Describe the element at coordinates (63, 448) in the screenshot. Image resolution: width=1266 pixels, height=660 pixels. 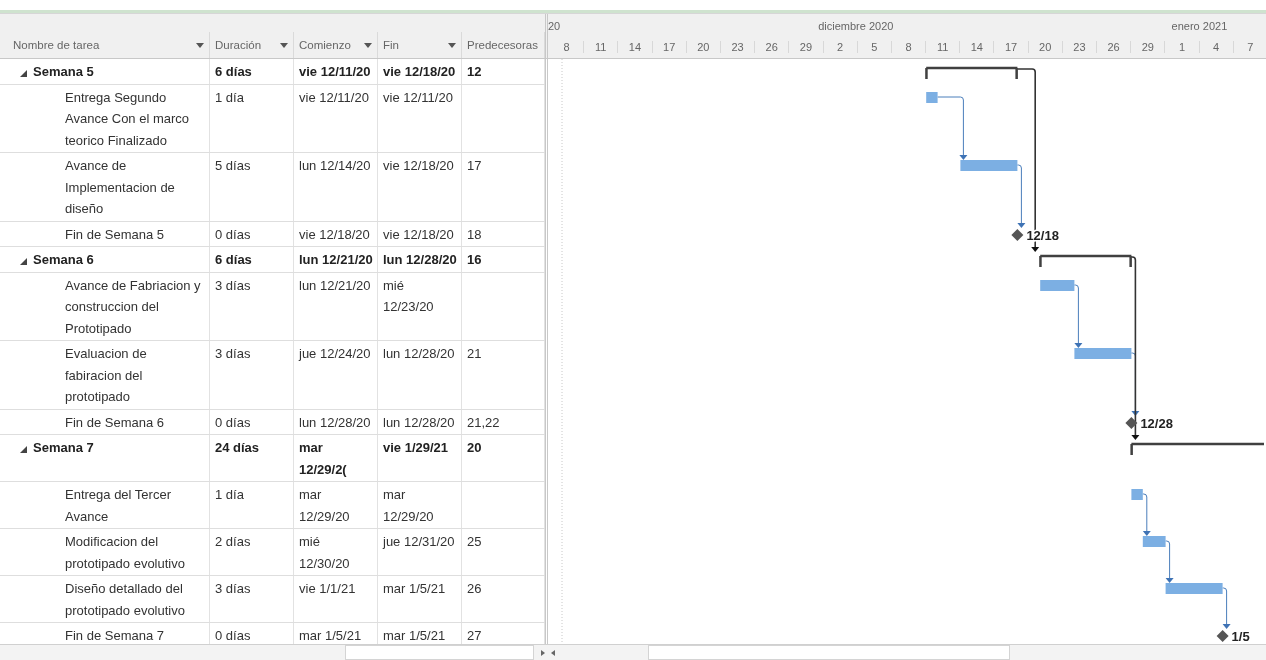
I see `task-name: Semana 7` at that location.